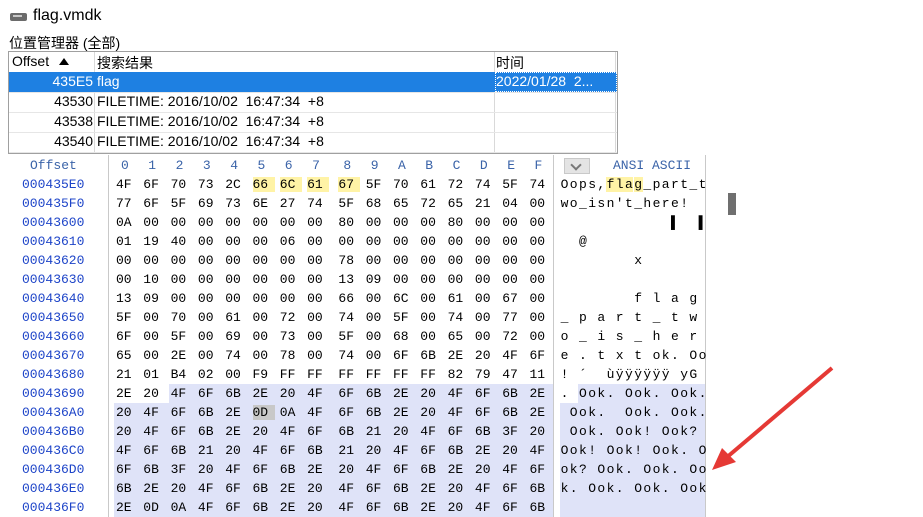  I want to click on hex-byte: 74, so click(459, 317).